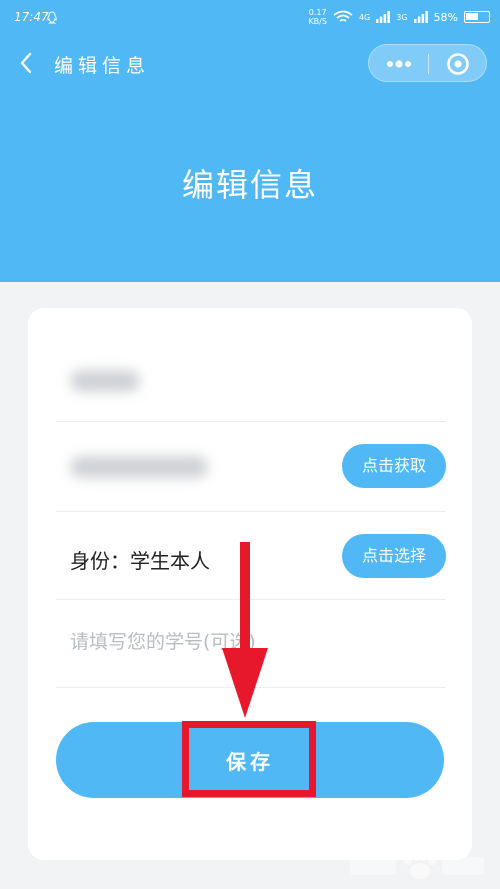  What do you see at coordinates (139, 467) in the screenshot?
I see `blurred-phone` at bounding box center [139, 467].